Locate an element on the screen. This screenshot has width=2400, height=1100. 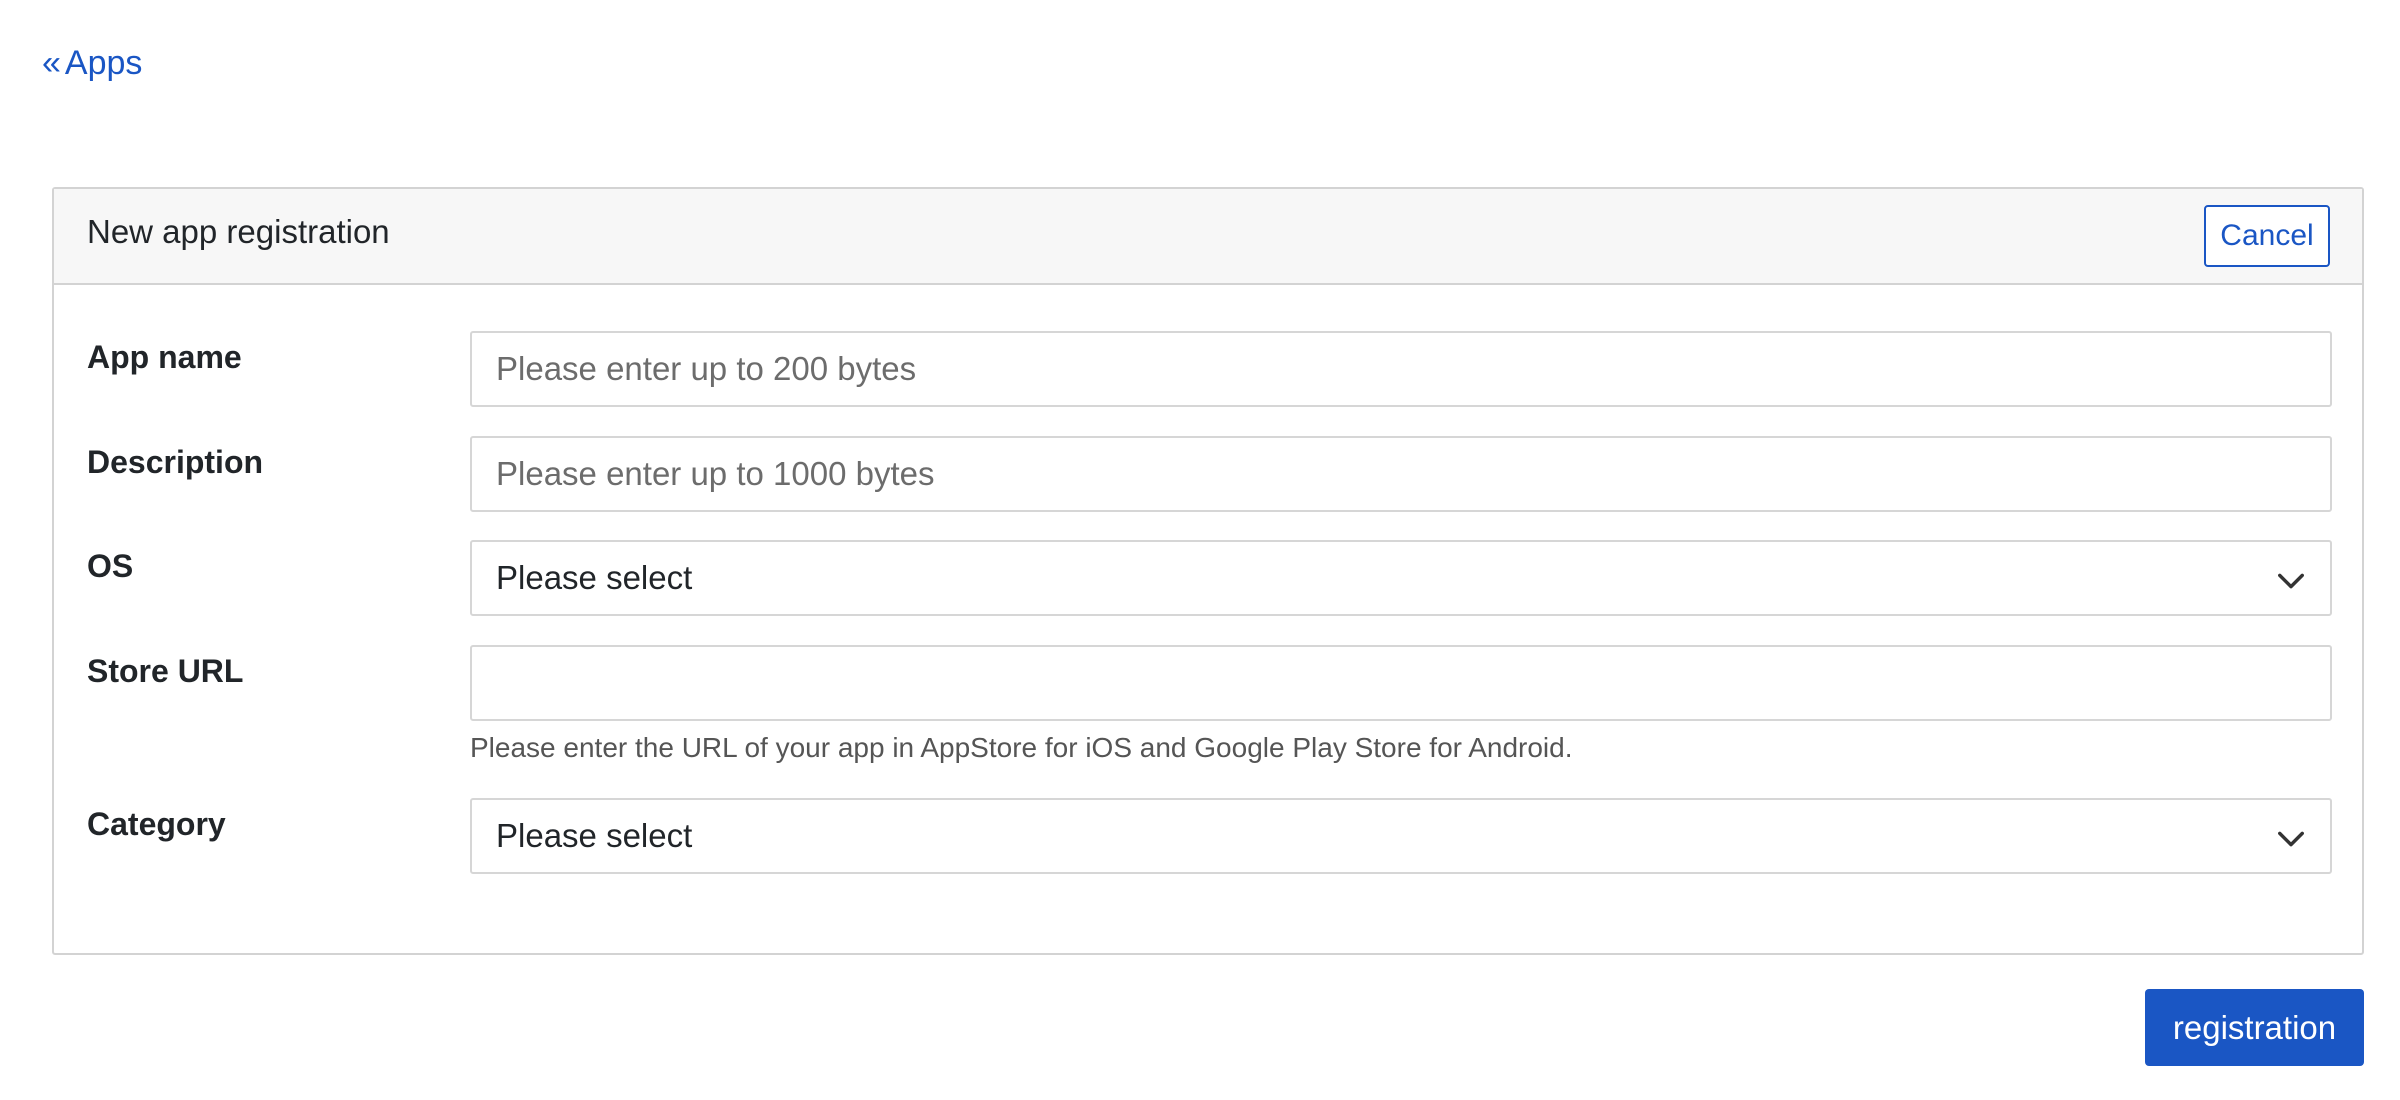
os-label: OS is located at coordinates (110, 566).